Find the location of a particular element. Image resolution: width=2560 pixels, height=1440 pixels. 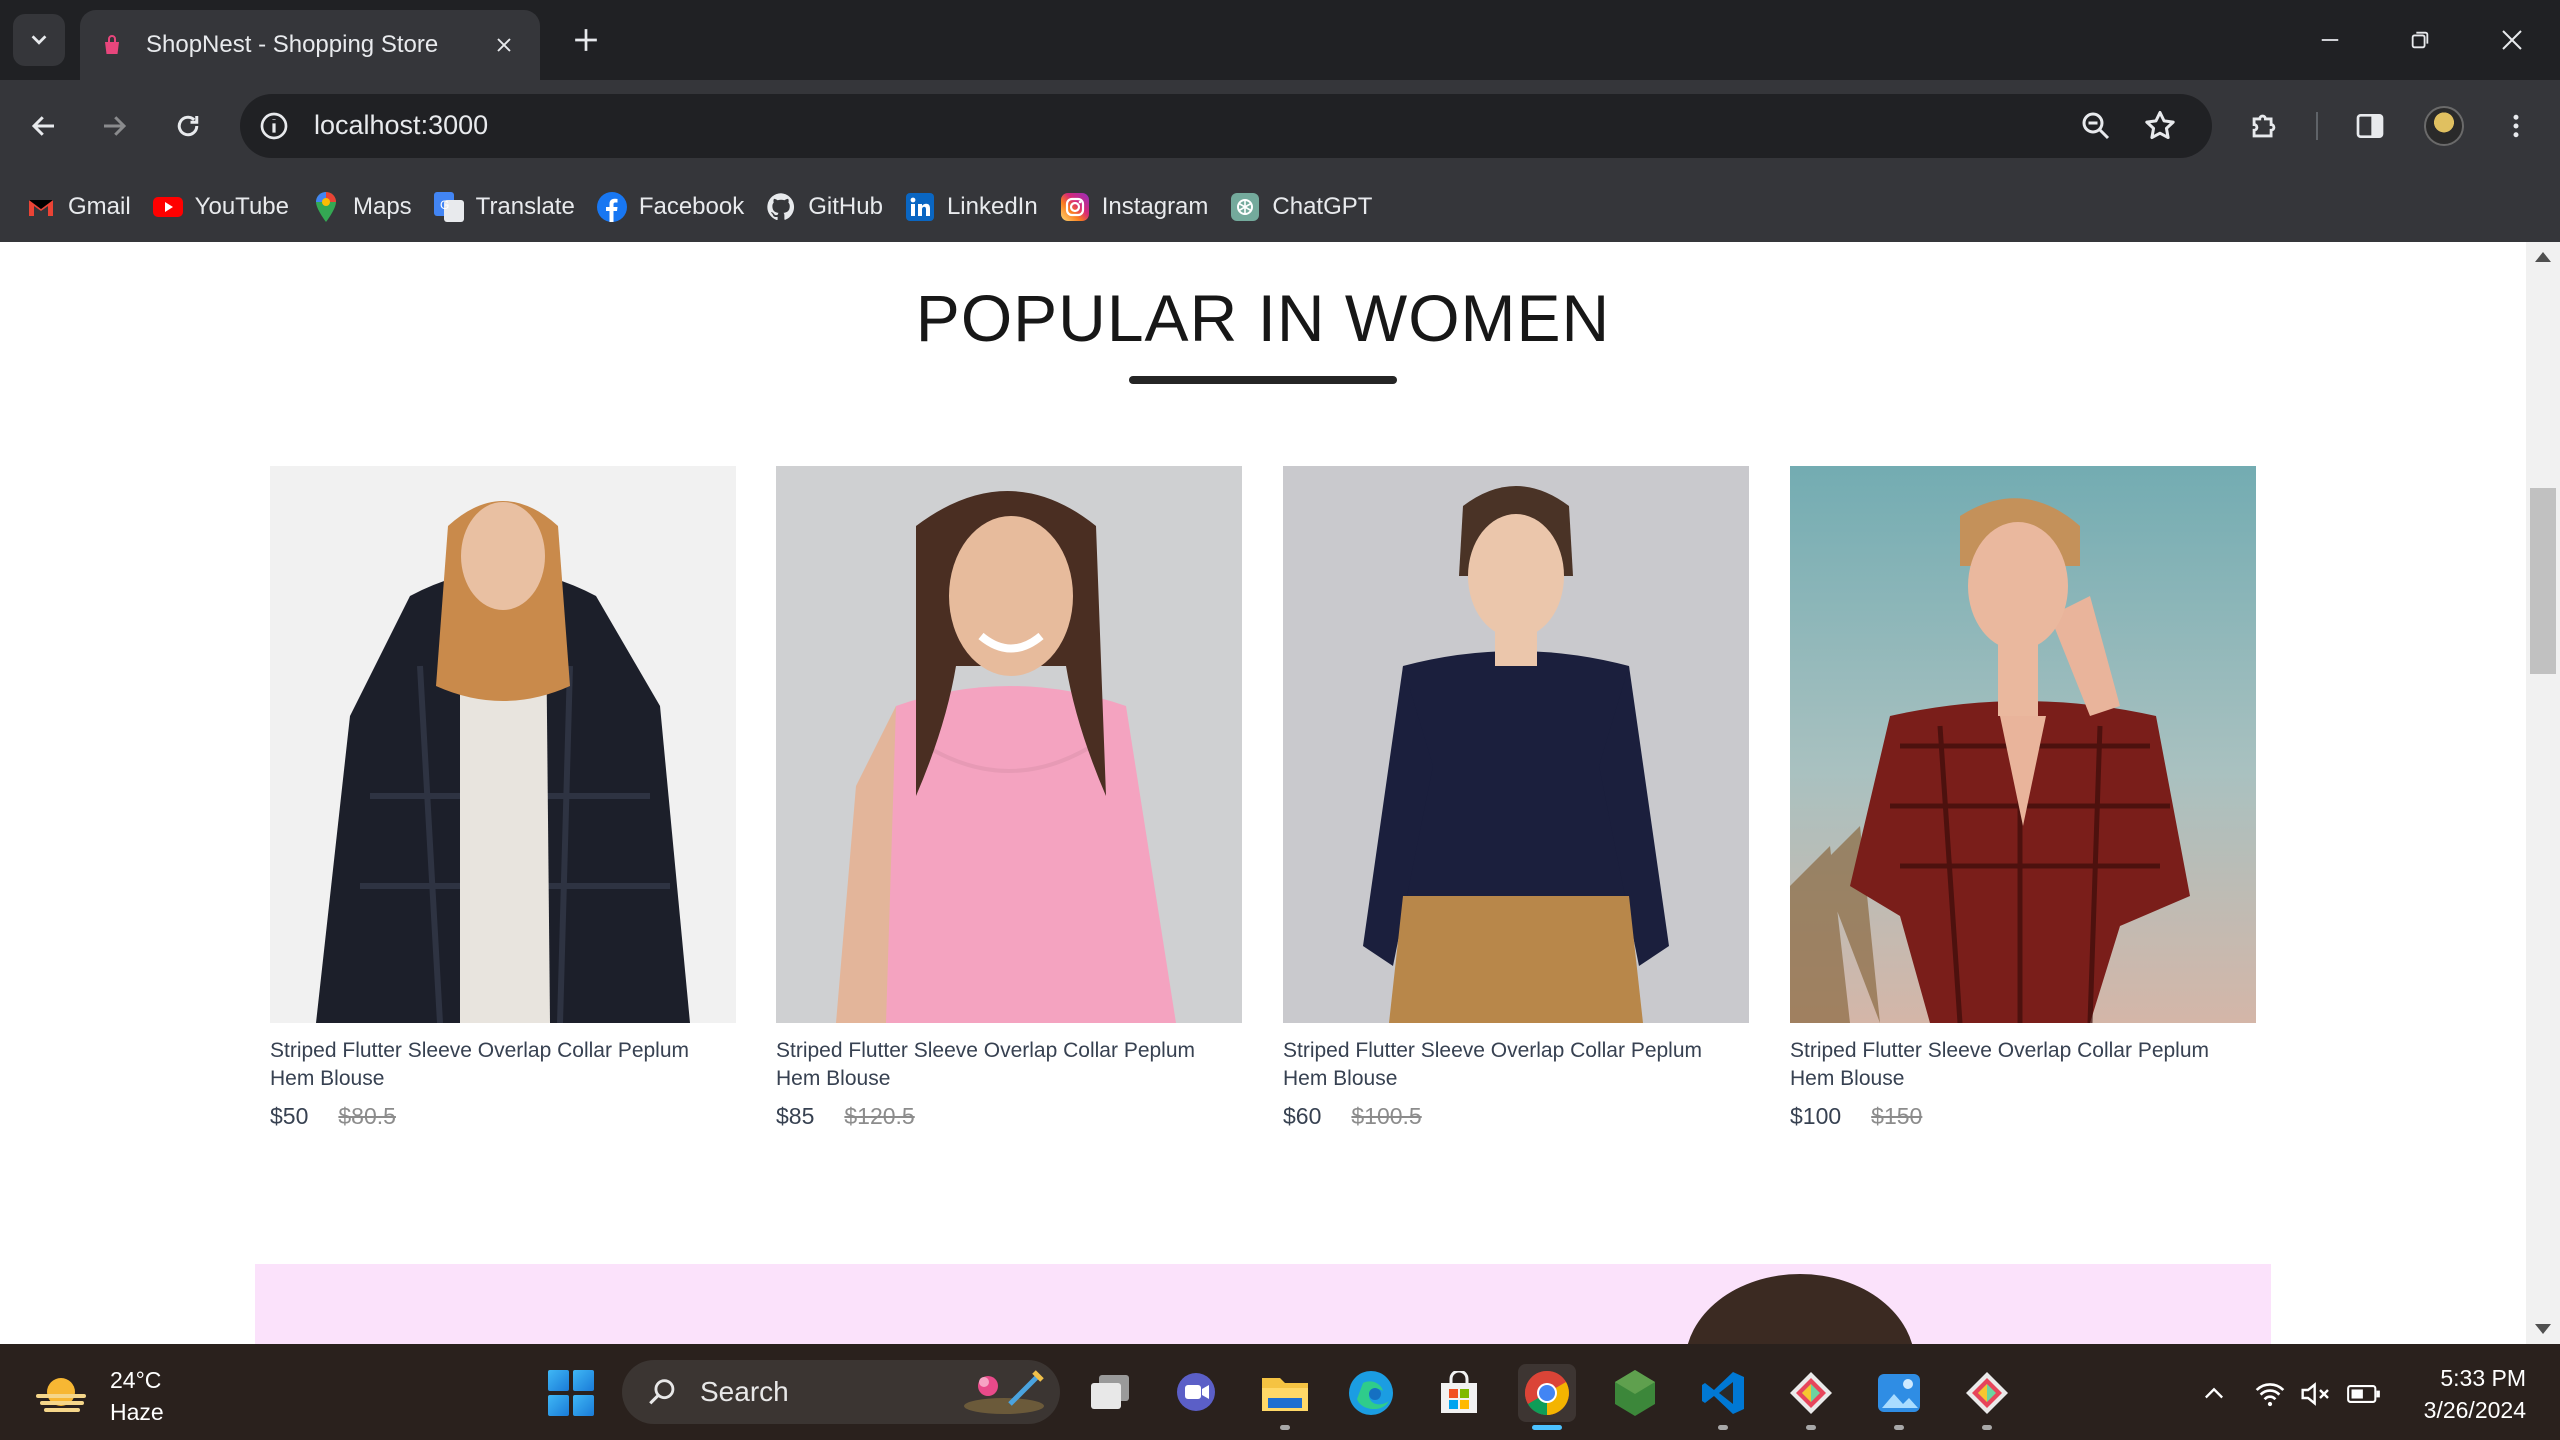

bookmark-facebook: Facebook is located at coordinates (676, 207).